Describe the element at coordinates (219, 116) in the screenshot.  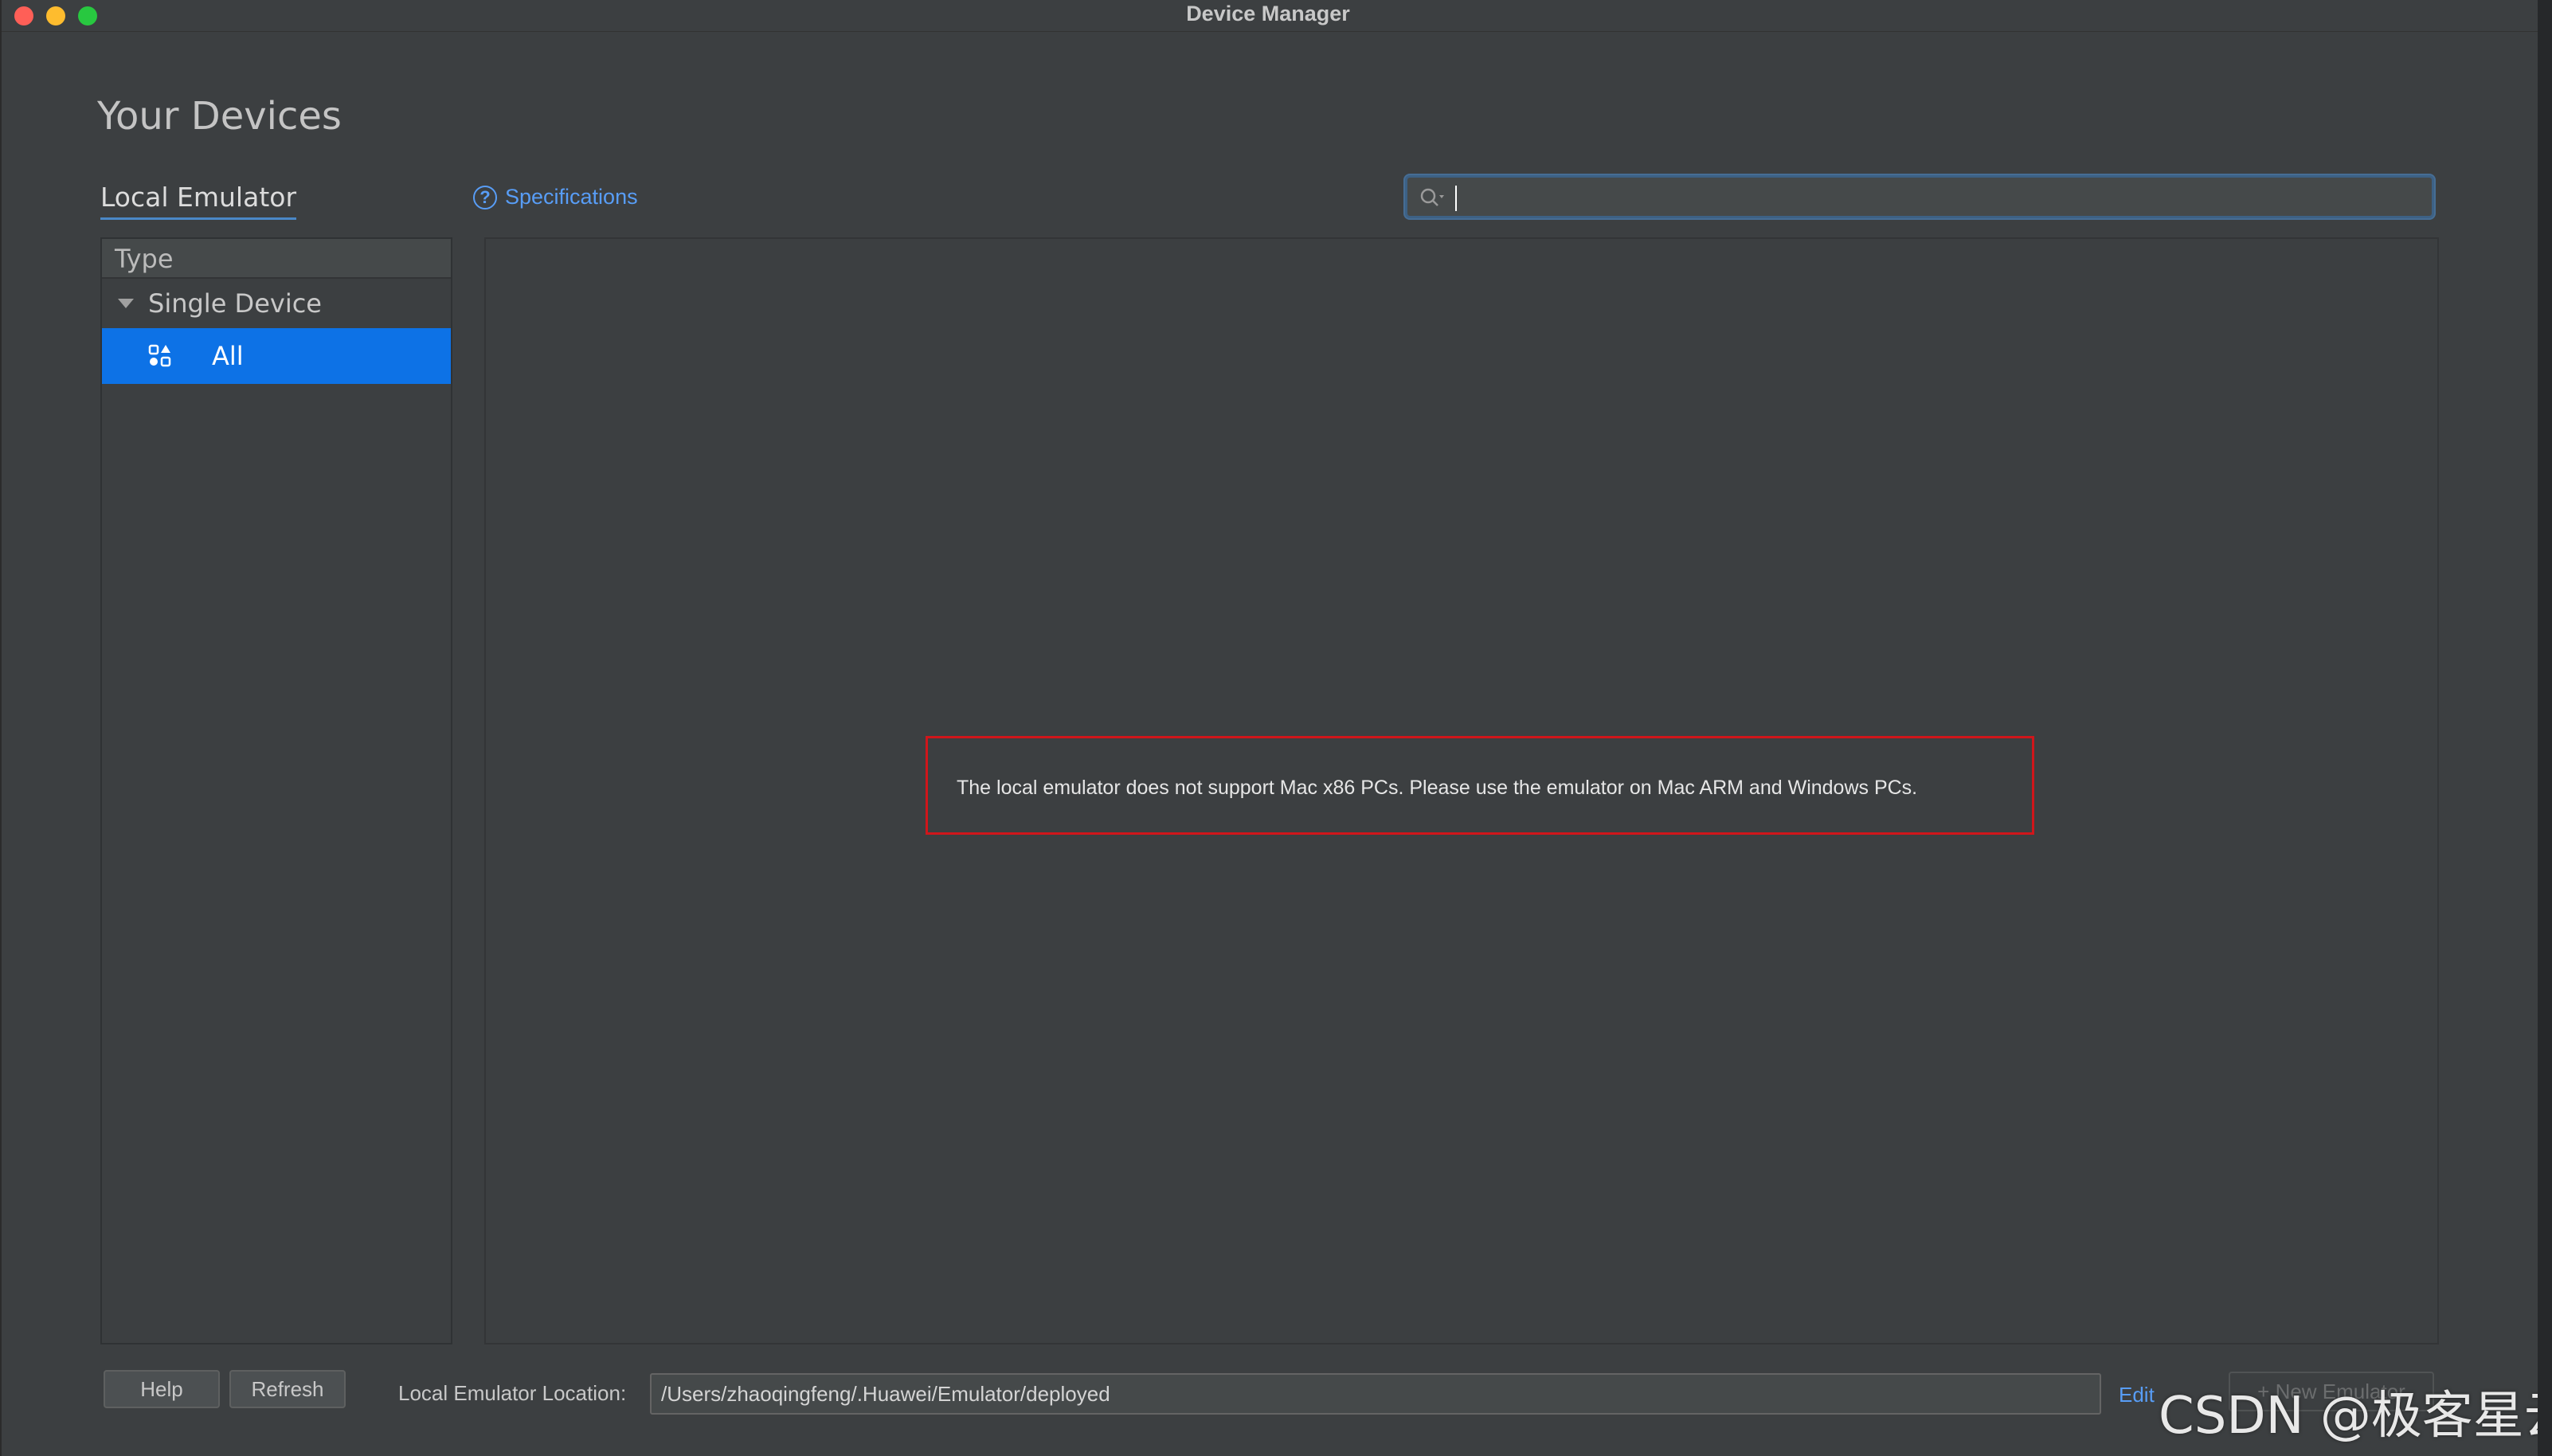
I see `page-title: Your Devices` at that location.